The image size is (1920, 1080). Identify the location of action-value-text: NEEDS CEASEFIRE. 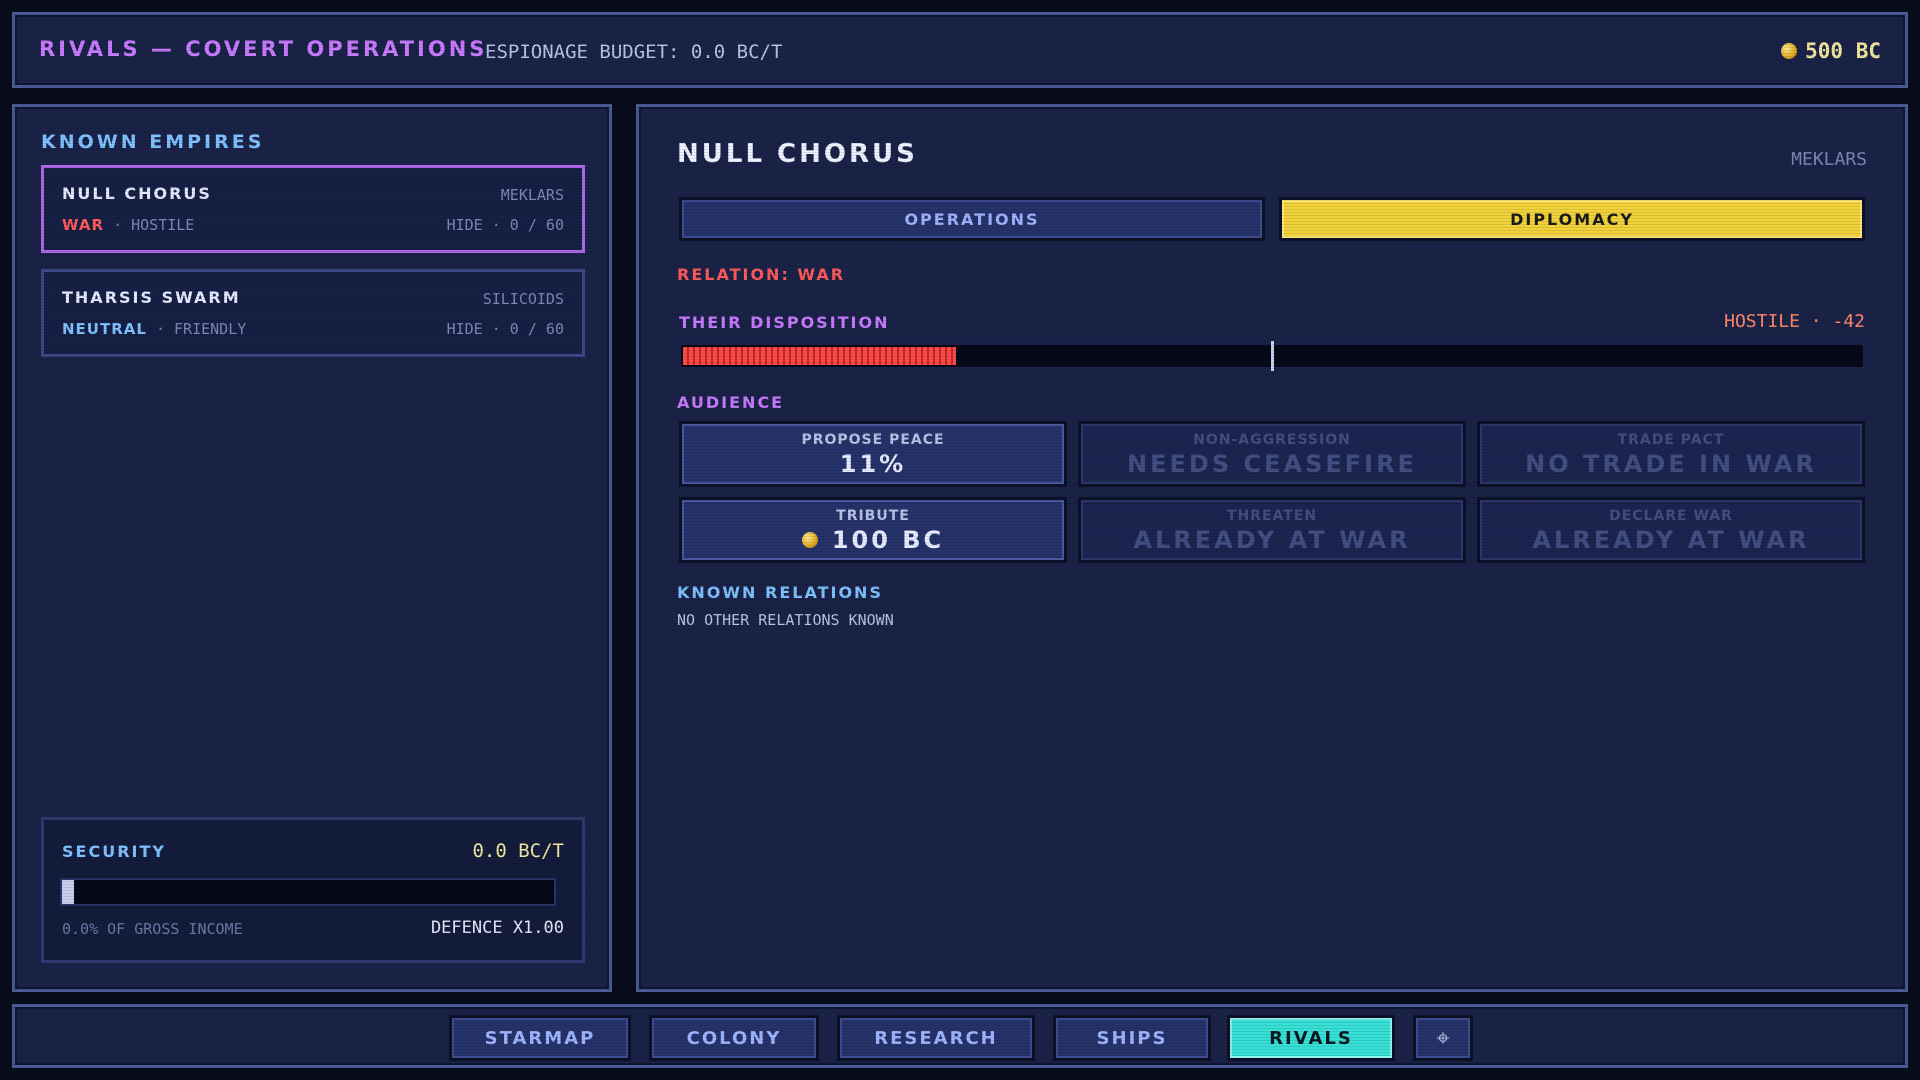
(1272, 464).